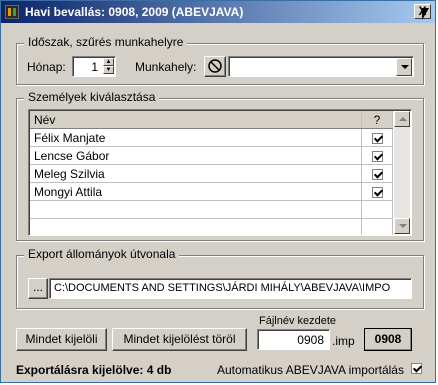 This screenshot has width=438, height=385. What do you see at coordinates (134, 12) in the screenshot?
I see `window-title: Havi bevallás: 0908, 2009 (ABEVJAVA)` at bounding box center [134, 12].